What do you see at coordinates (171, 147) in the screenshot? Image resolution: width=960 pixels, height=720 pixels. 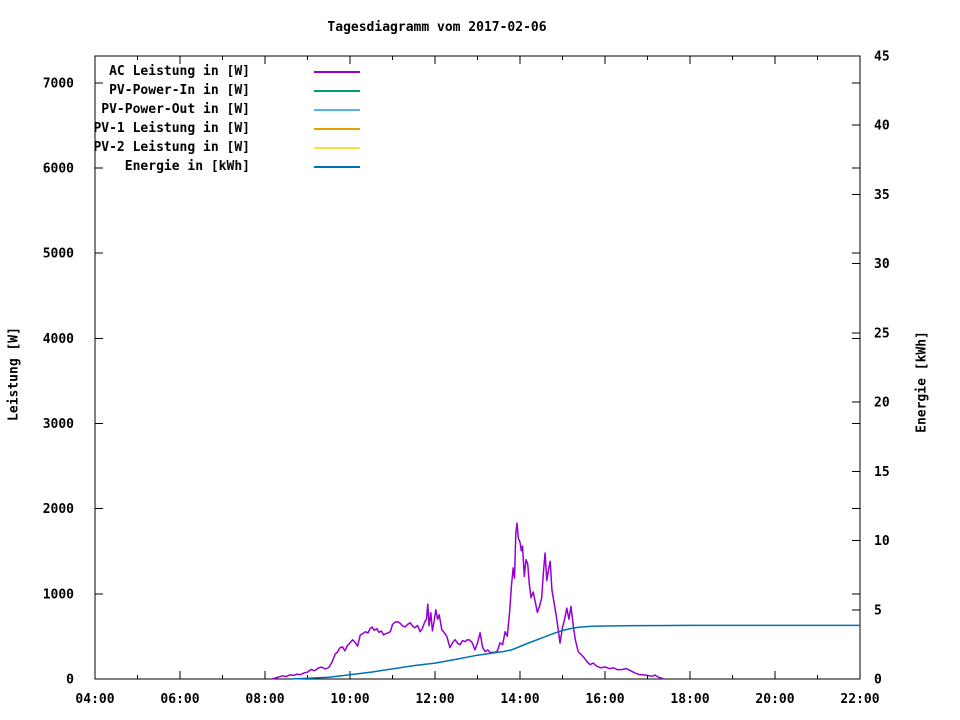 I see `legend-label: PV-2 Leistung in [W]` at bounding box center [171, 147].